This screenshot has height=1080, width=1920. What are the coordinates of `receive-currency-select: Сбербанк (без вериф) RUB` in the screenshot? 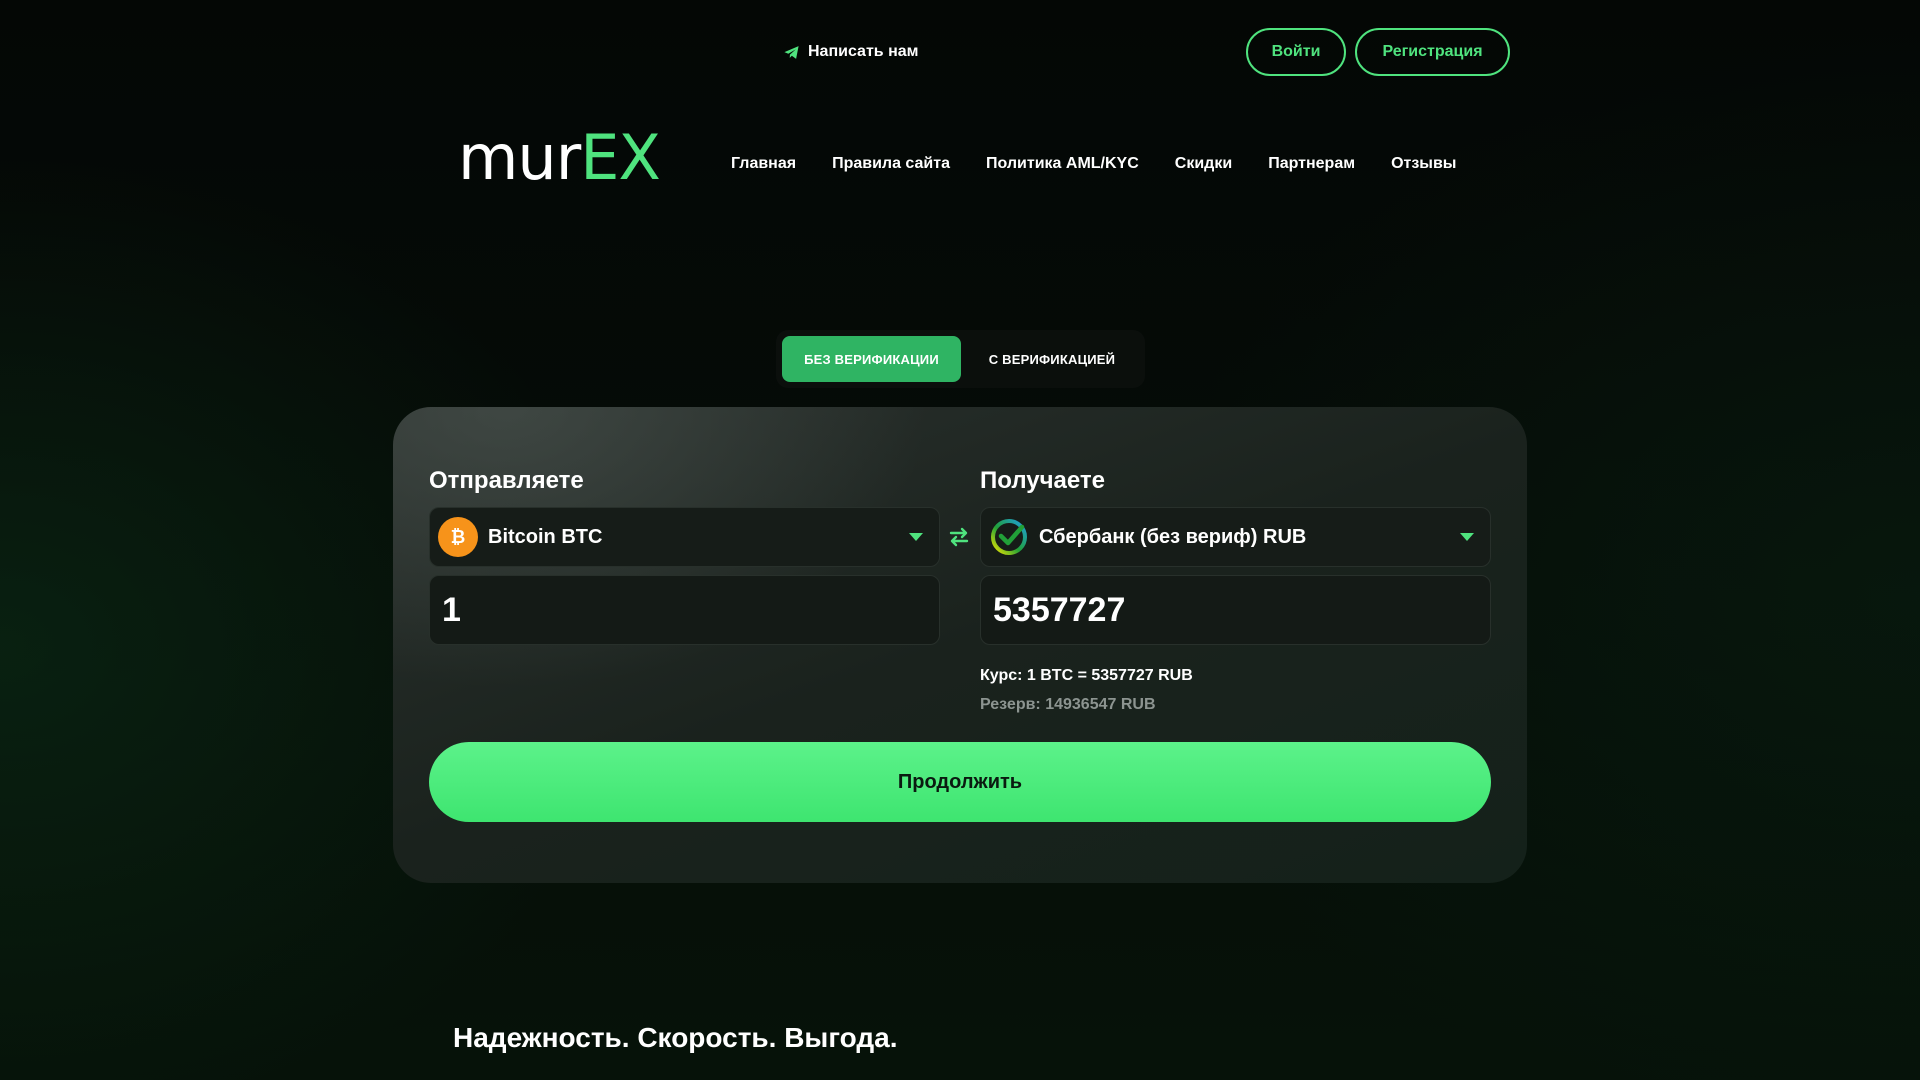 It's located at (1235, 537).